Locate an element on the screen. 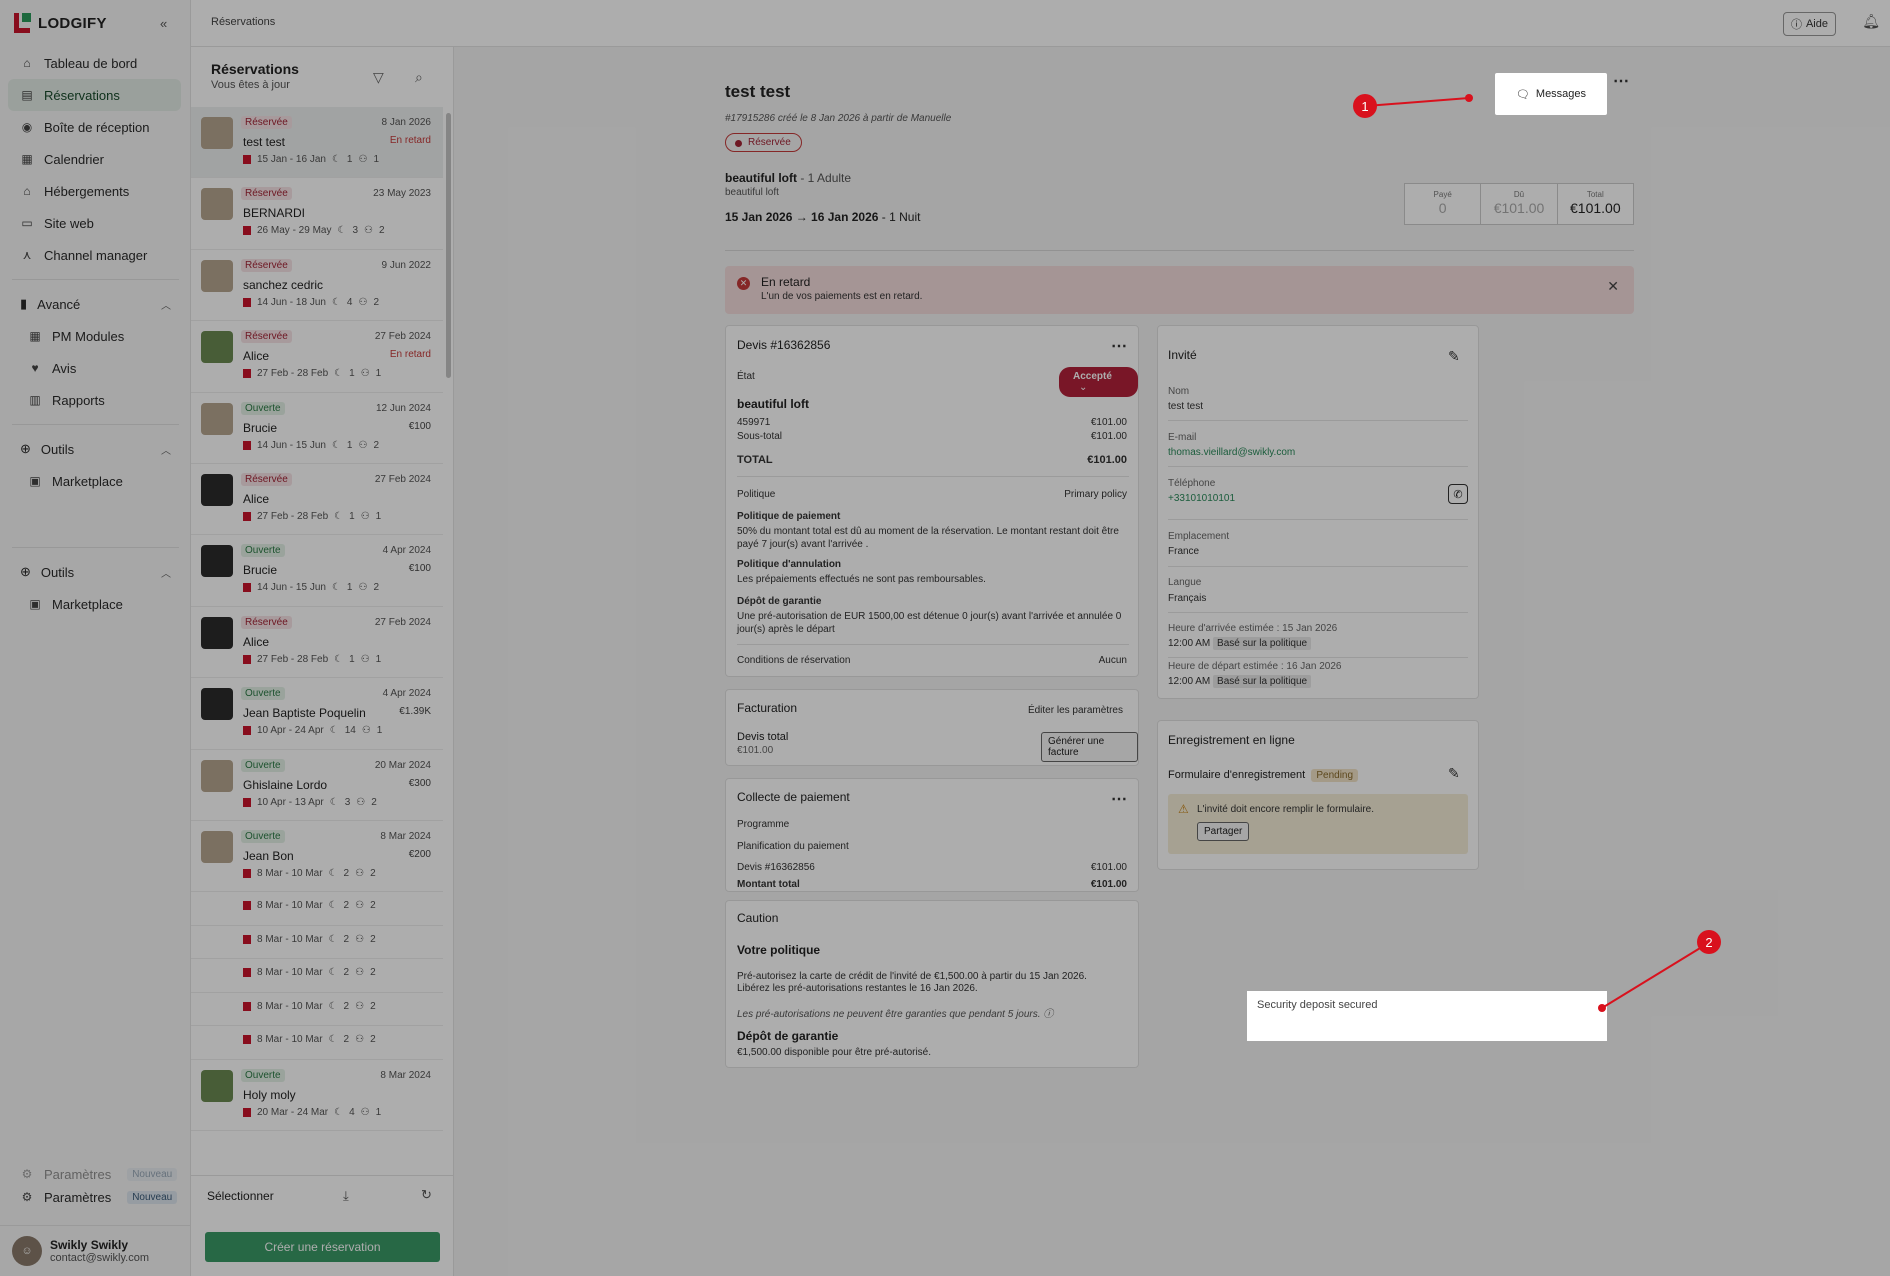 The image size is (1890, 1276). create-reservation-button: Créer une réservation is located at coordinates (322, 1247).